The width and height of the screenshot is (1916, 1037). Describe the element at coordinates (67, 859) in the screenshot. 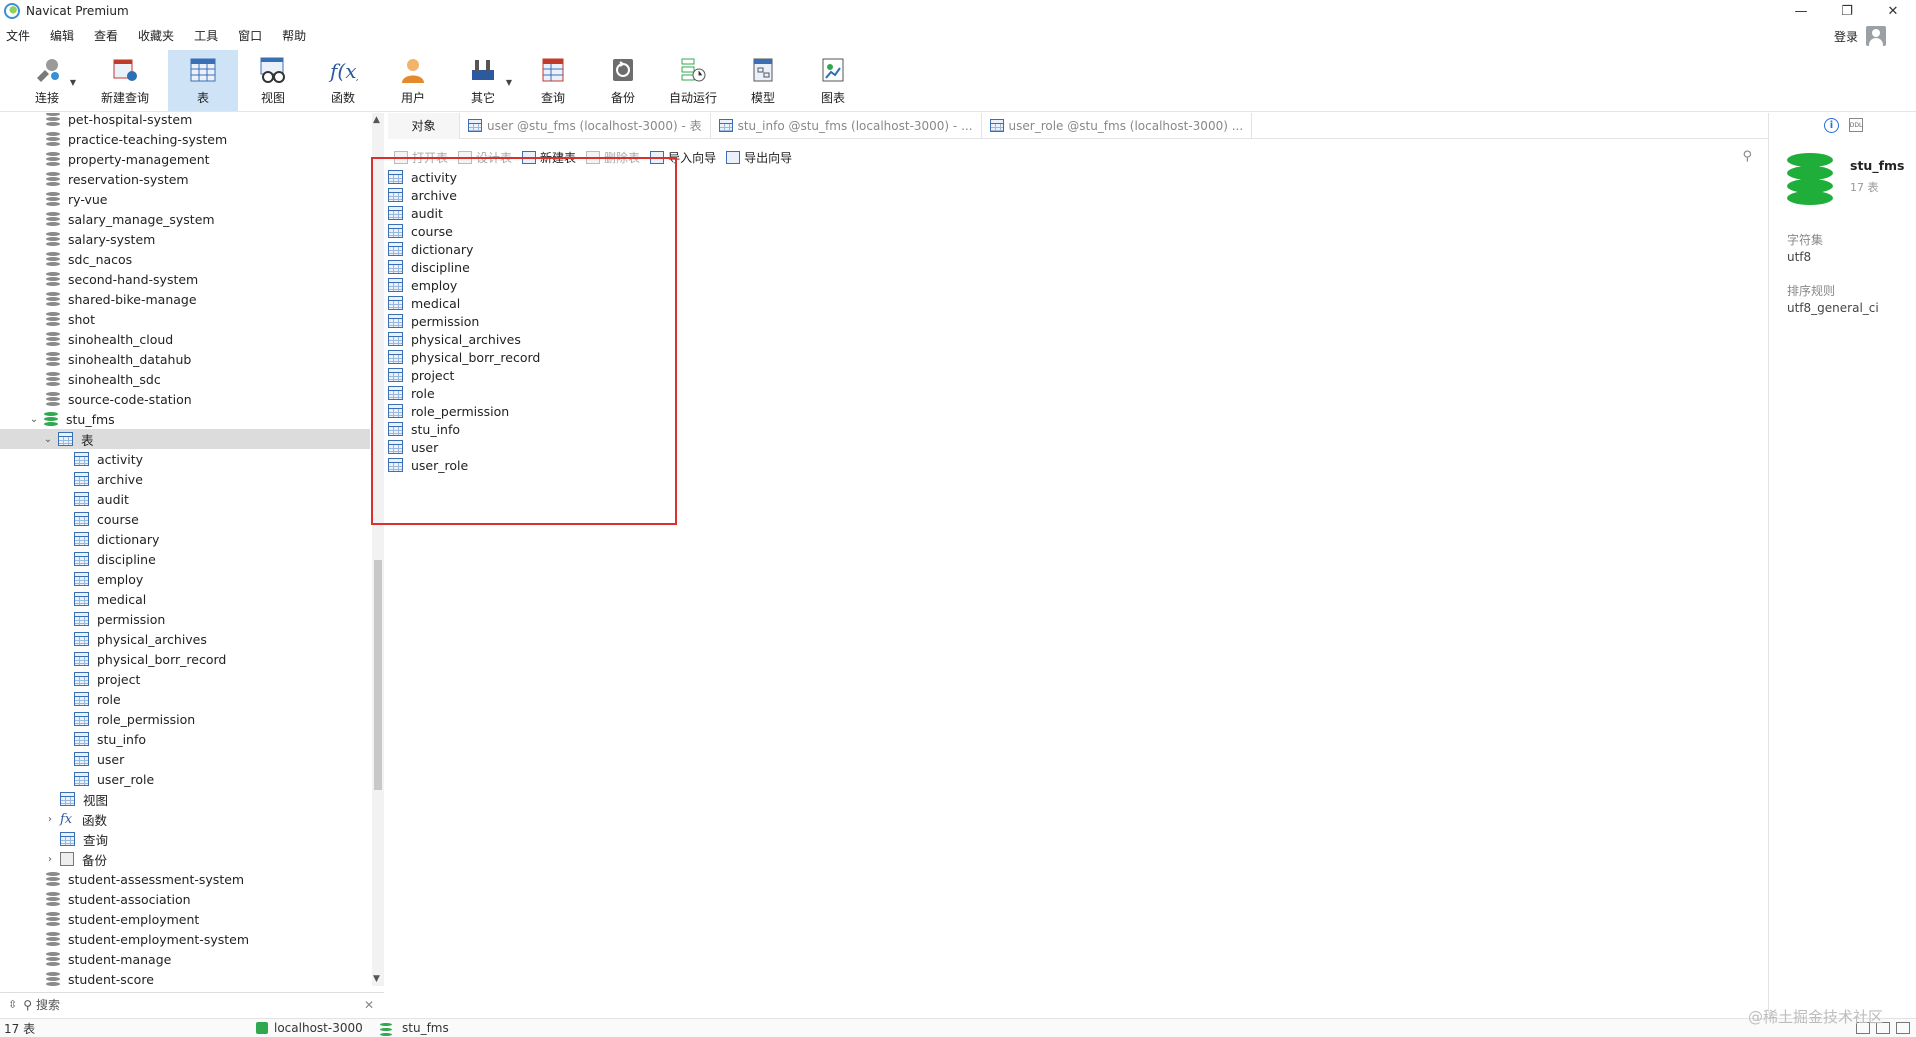

I see `backup-icon` at that location.